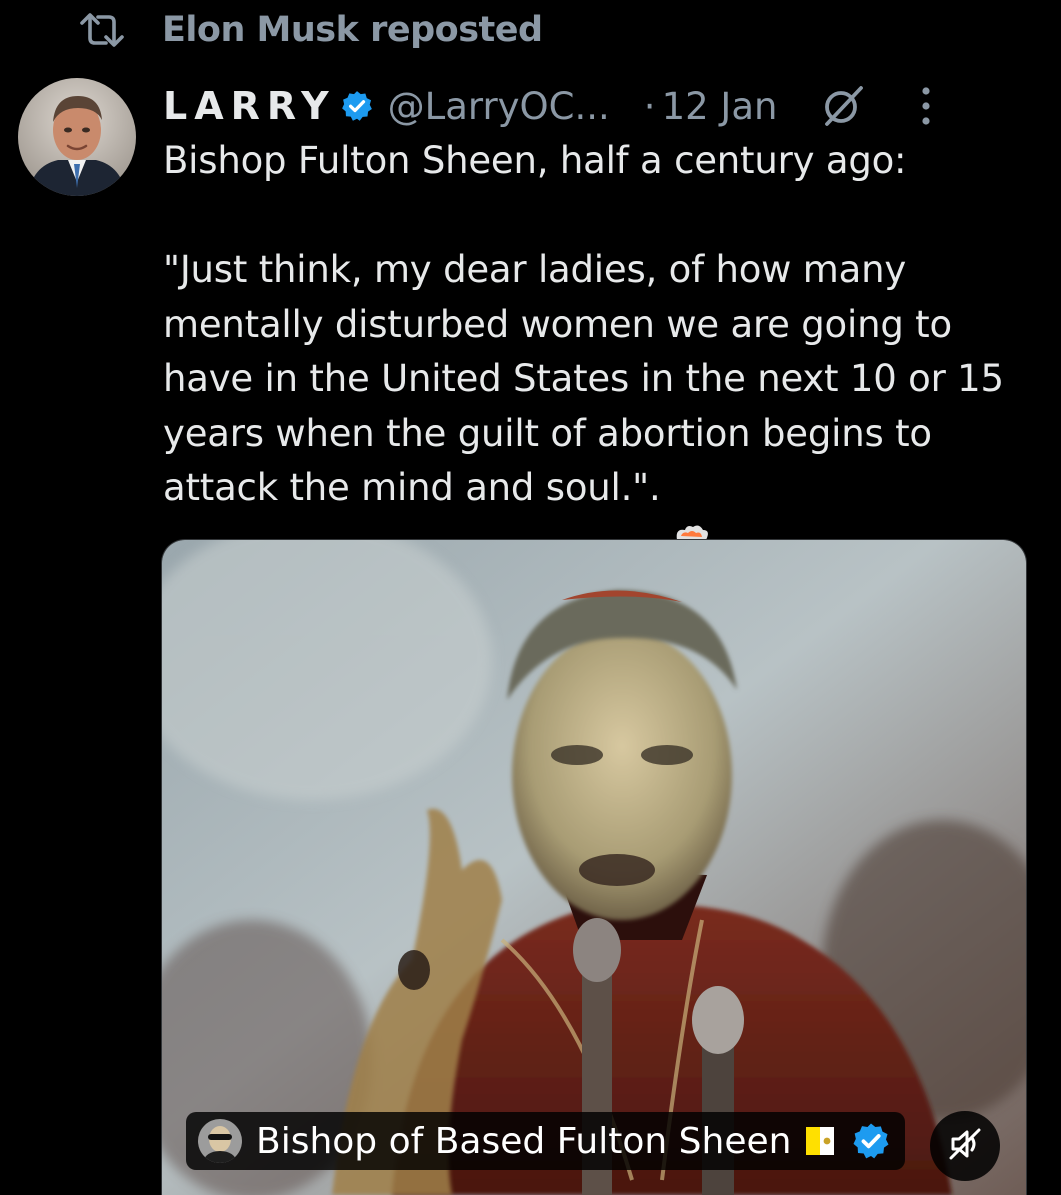  I want to click on repost-header: Elon Musk reposted, so click(310, 30).